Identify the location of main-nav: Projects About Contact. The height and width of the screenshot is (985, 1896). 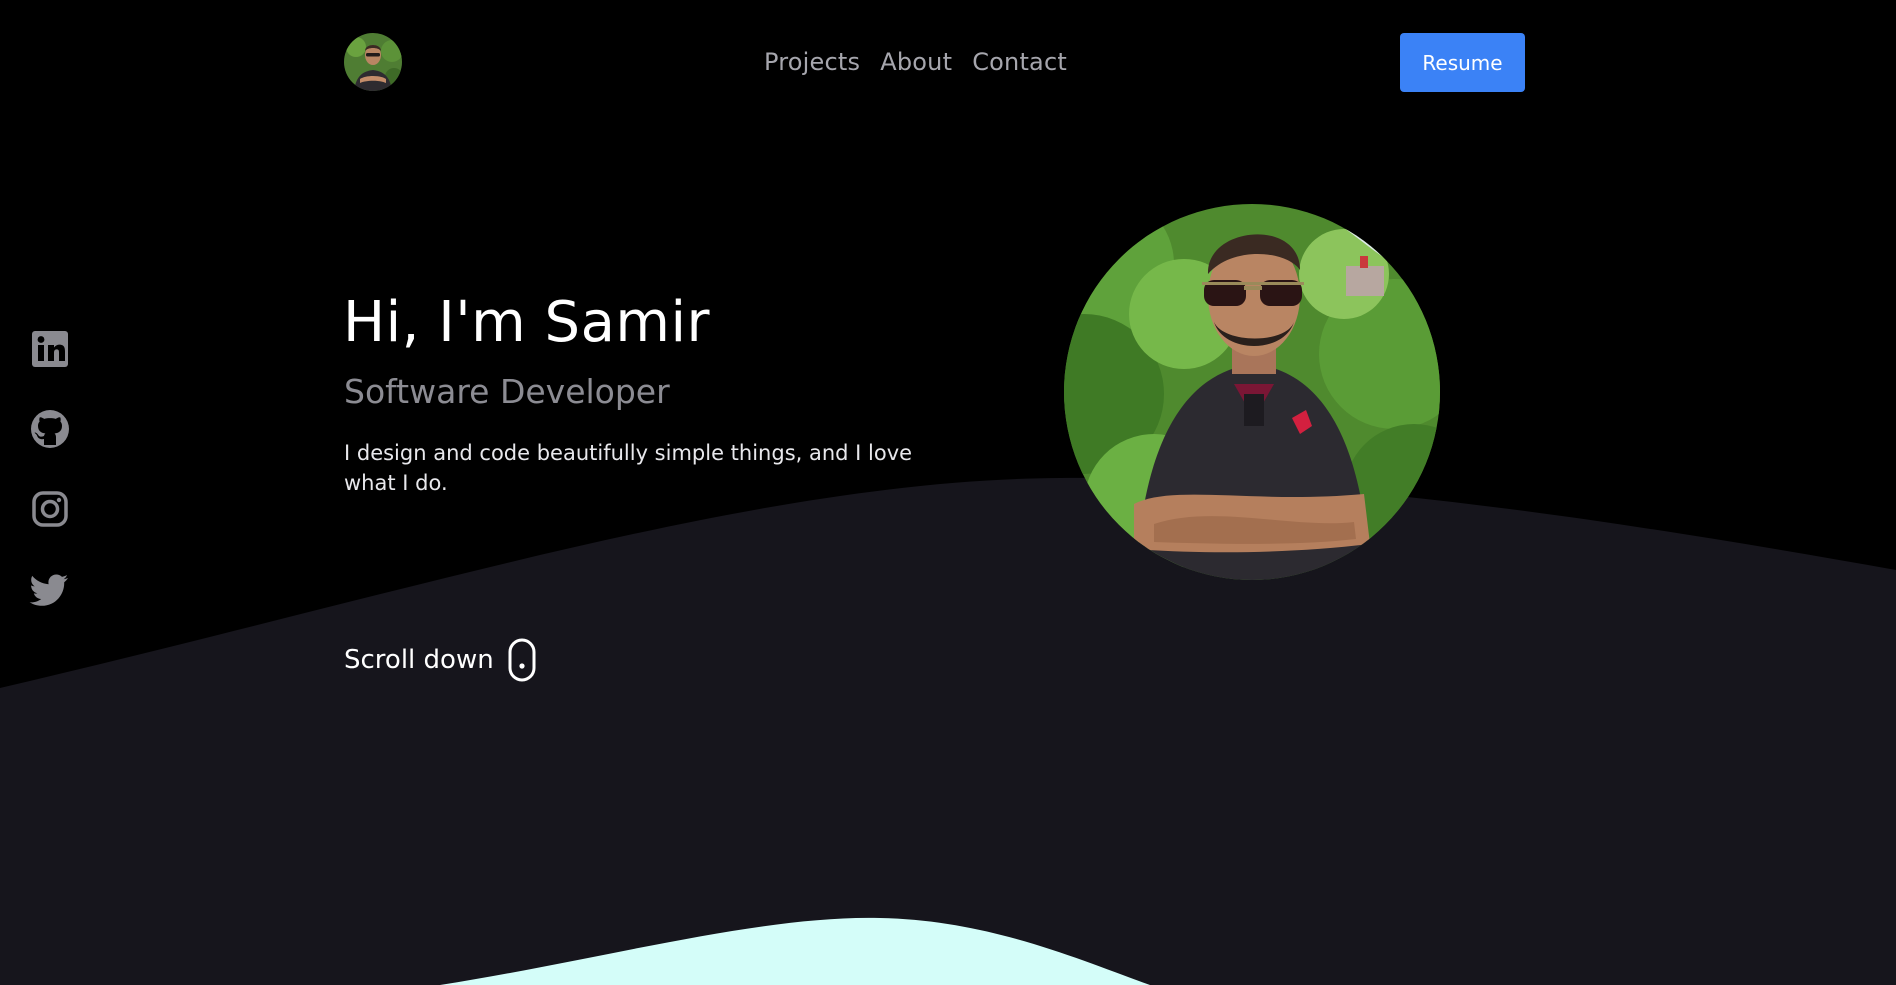
(925, 62).